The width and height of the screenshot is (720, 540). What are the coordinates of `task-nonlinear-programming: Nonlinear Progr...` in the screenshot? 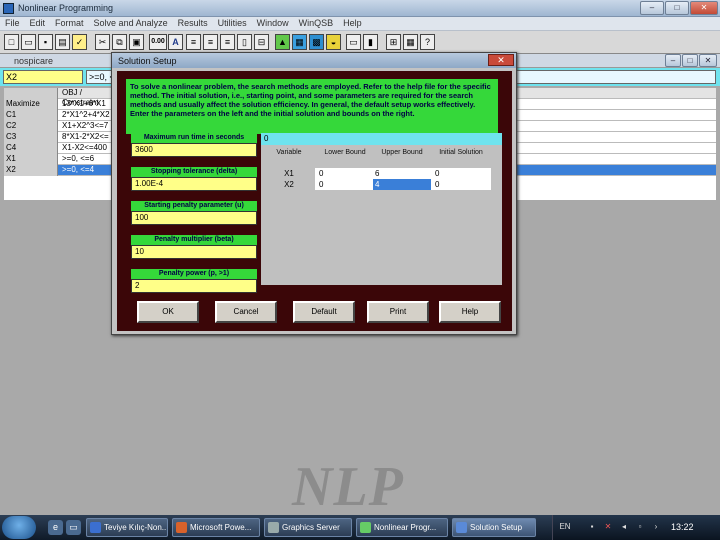 It's located at (402, 527).